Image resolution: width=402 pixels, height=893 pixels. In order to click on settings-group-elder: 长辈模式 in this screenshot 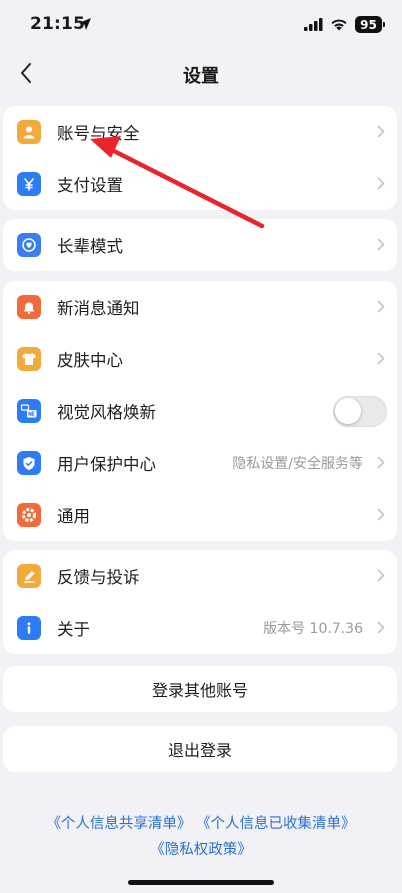, I will do `click(200, 245)`.